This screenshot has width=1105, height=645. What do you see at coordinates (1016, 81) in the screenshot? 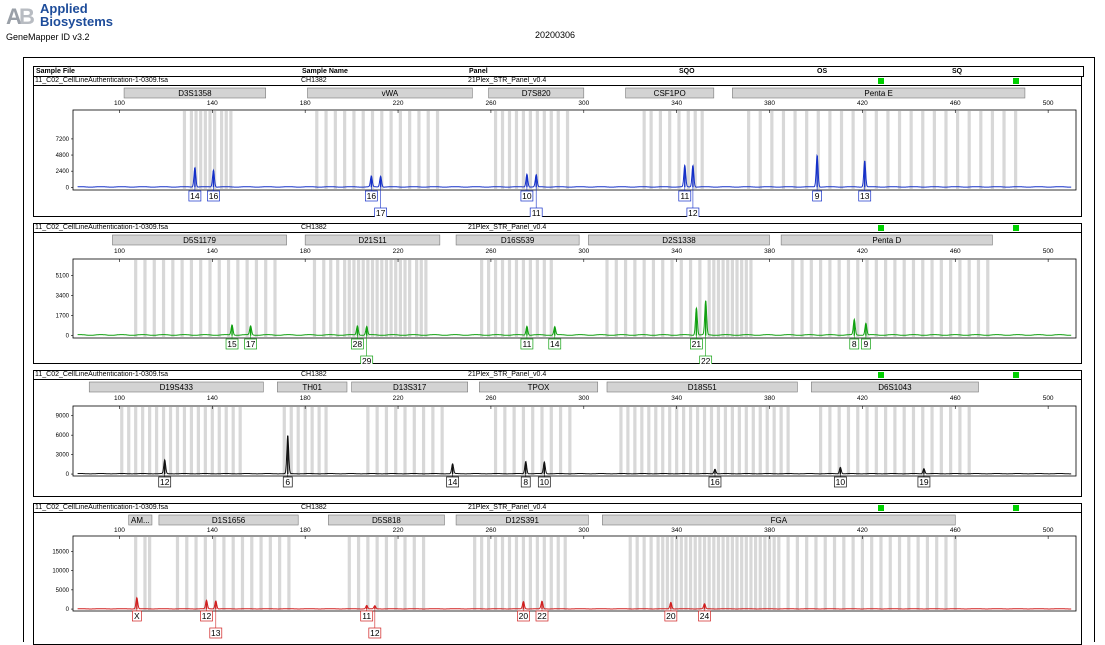
I see `sq-status-badge` at bounding box center [1016, 81].